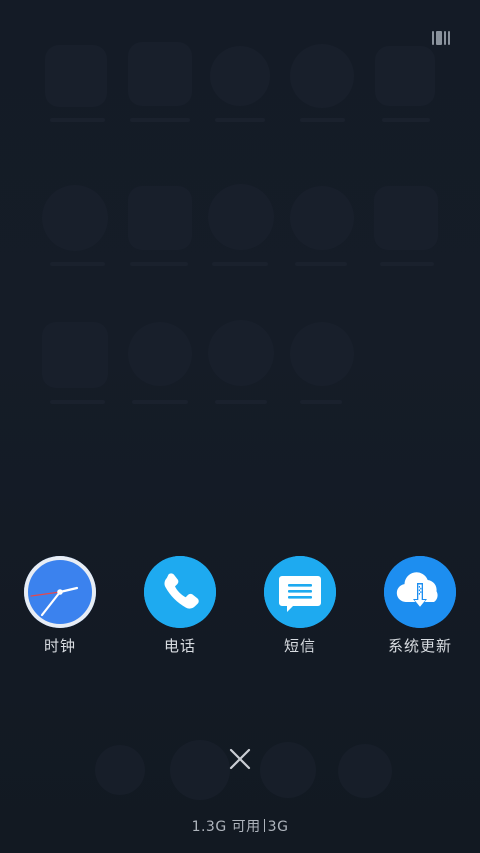 The width and height of the screenshot is (480, 853). Describe the element at coordinates (419, 646) in the screenshot. I see `app-label: 系统更新` at that location.